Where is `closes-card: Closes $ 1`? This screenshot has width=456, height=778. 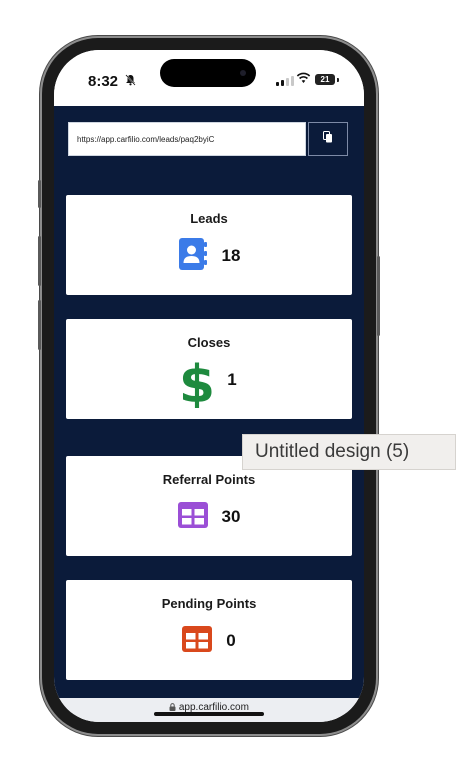
closes-card: Closes $ 1 is located at coordinates (209, 369).